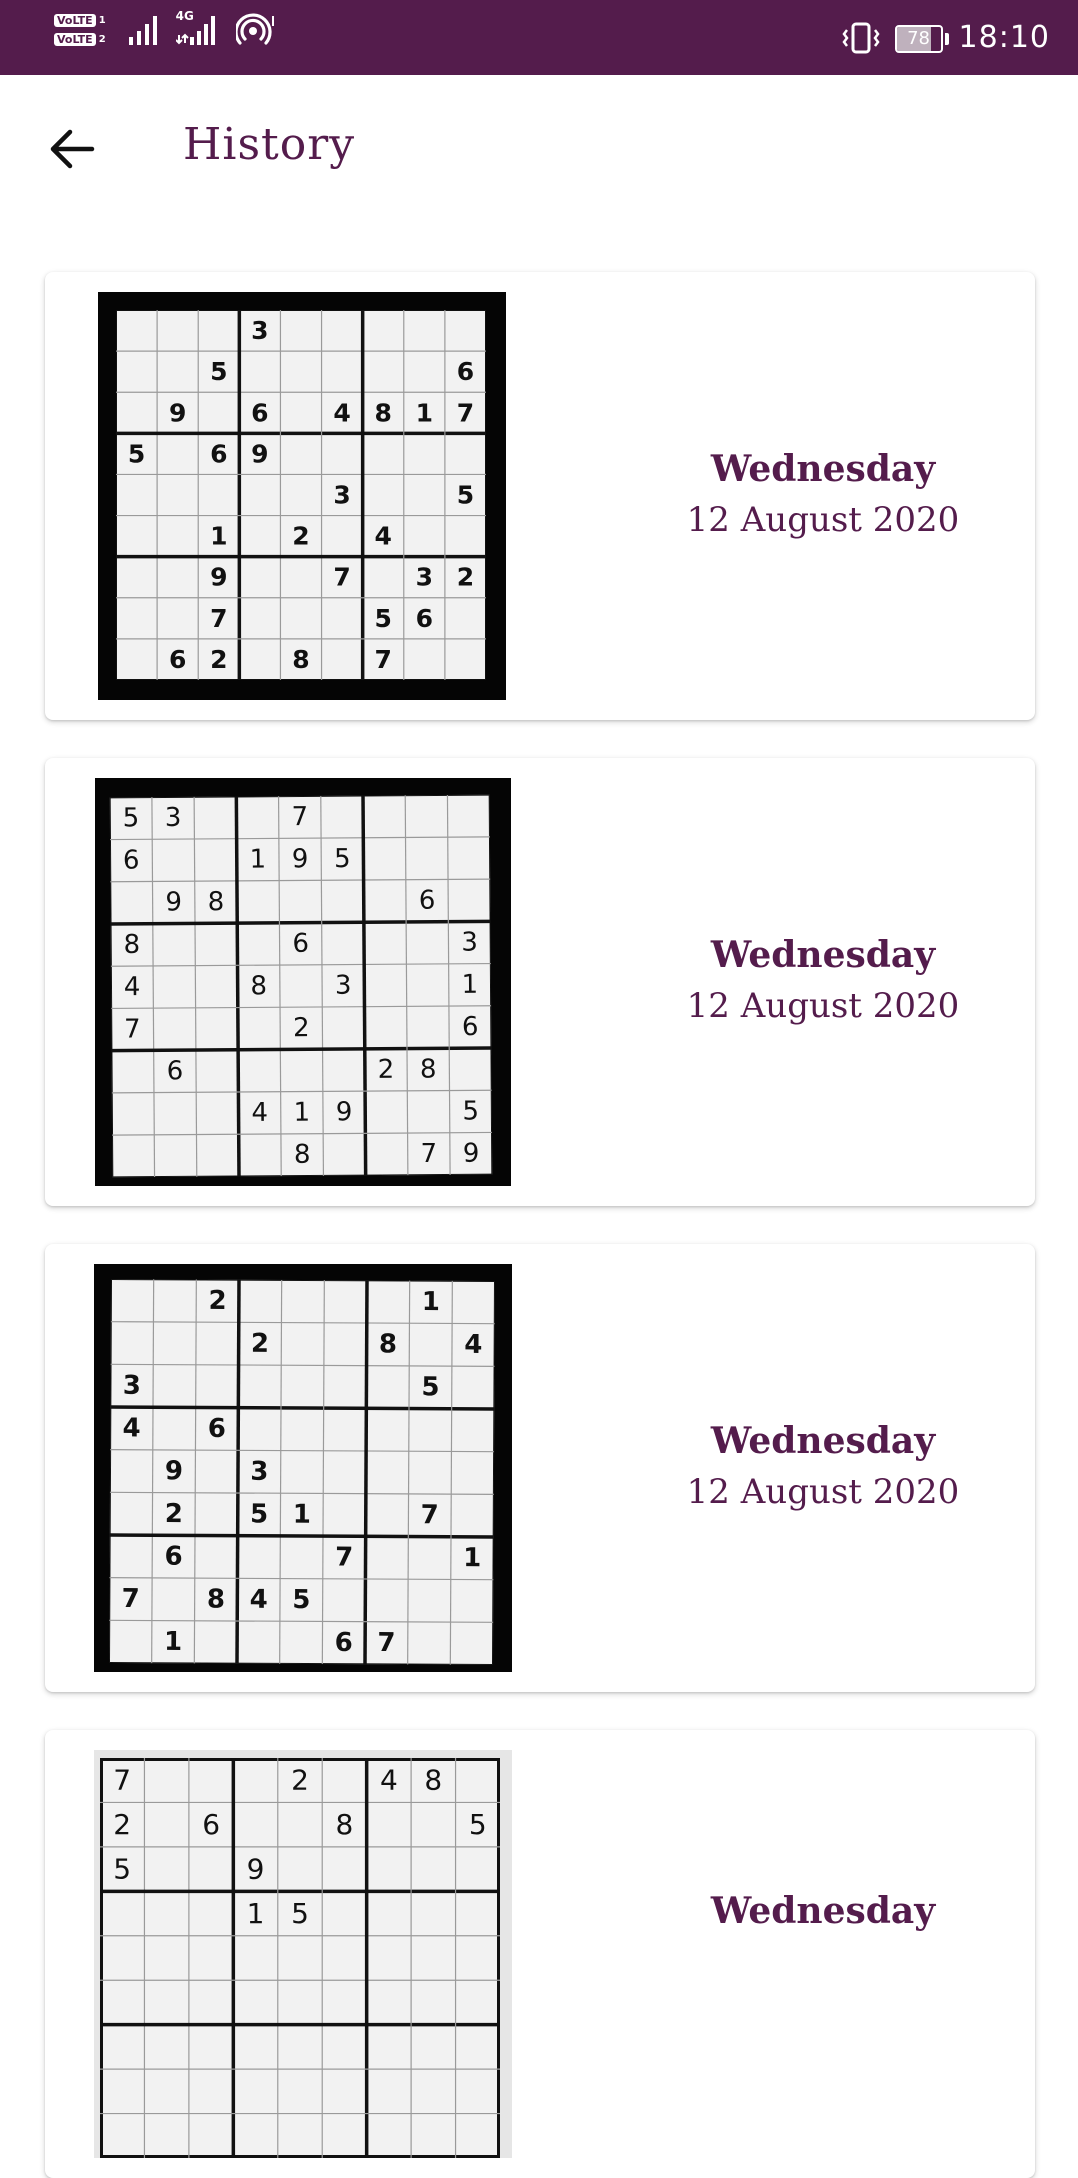 The width and height of the screenshot is (1078, 2178). I want to click on sudoku-grid: 7 2 4 82 6 8 55 91 5, so click(300, 1958).